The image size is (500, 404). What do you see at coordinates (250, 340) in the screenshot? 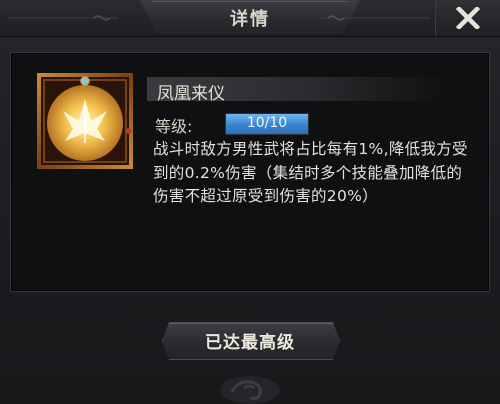
I see `max-level-button-label: 已达最高级` at bounding box center [250, 340].